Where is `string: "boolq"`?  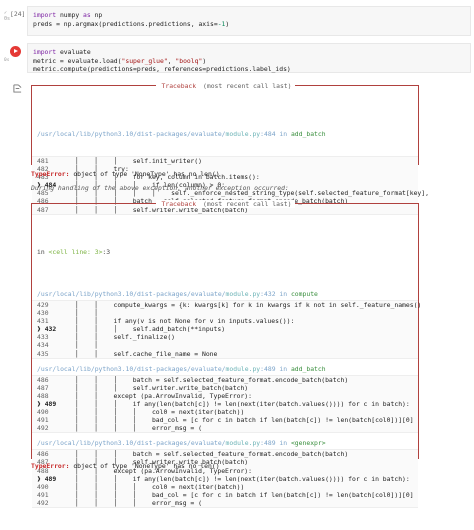
string: "boolq" is located at coordinates (189, 60).